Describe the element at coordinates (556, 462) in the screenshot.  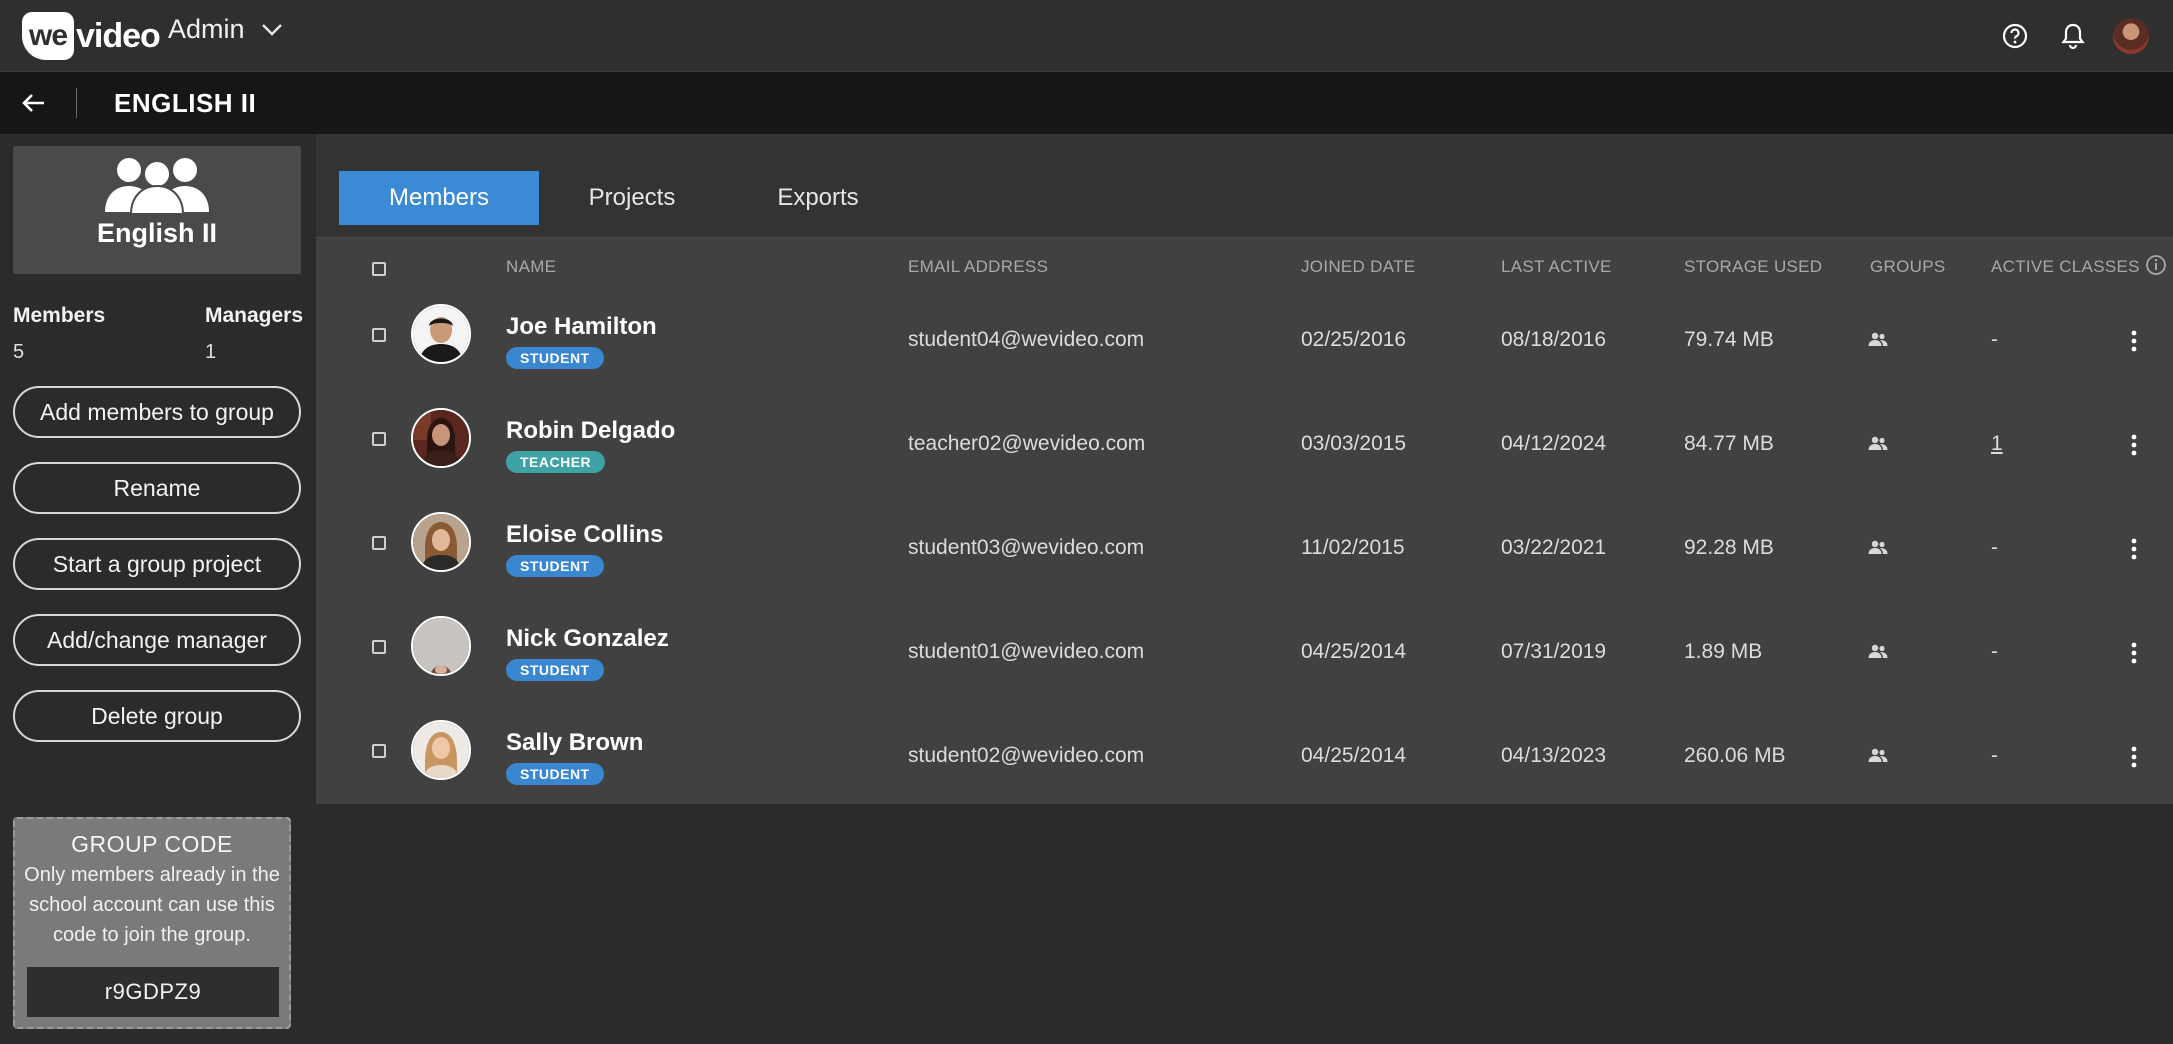
I see `role-badge: TEACHER` at that location.